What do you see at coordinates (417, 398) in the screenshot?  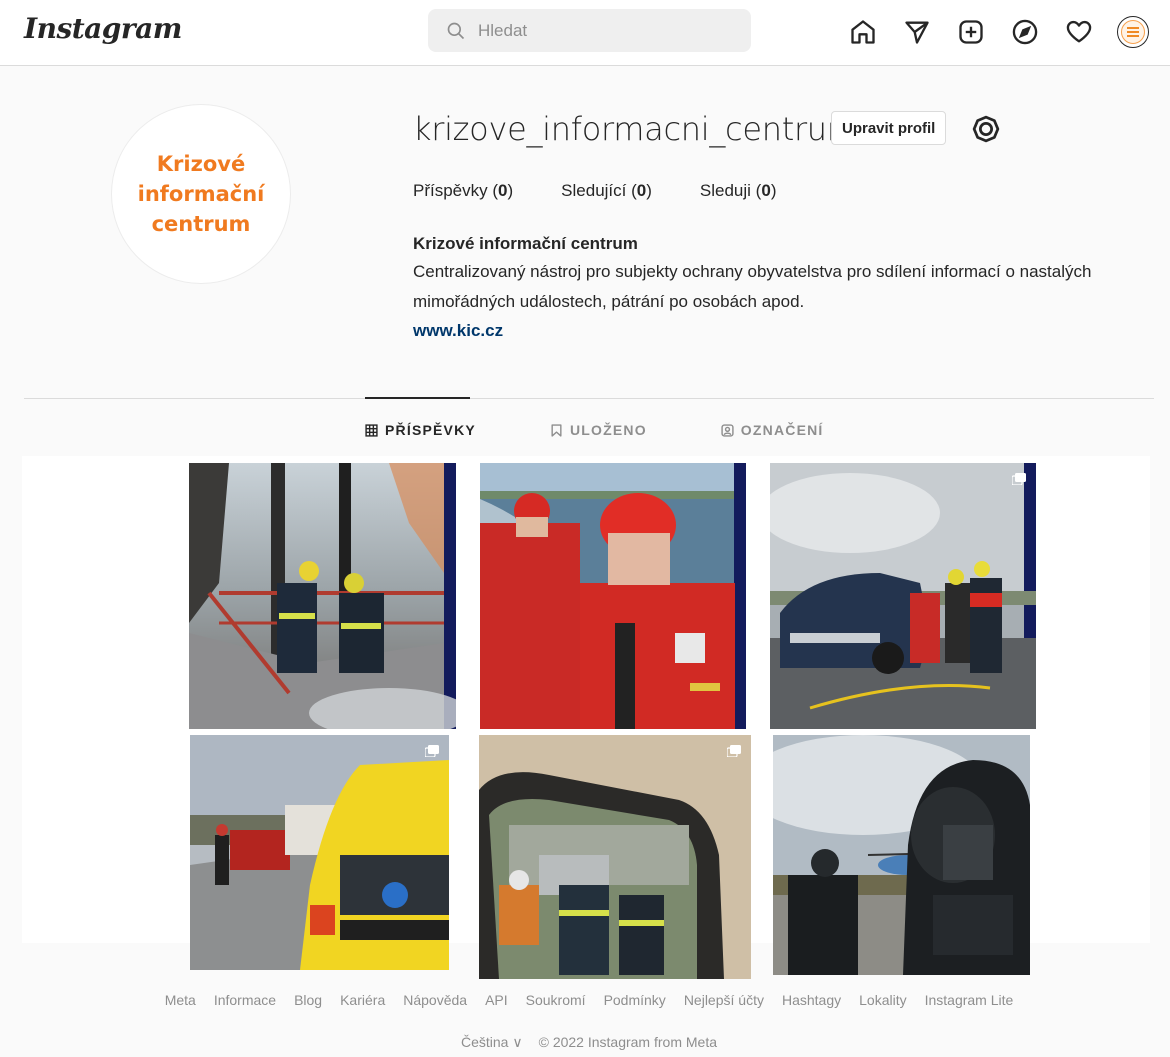 I see `active-tab-indicator` at bounding box center [417, 398].